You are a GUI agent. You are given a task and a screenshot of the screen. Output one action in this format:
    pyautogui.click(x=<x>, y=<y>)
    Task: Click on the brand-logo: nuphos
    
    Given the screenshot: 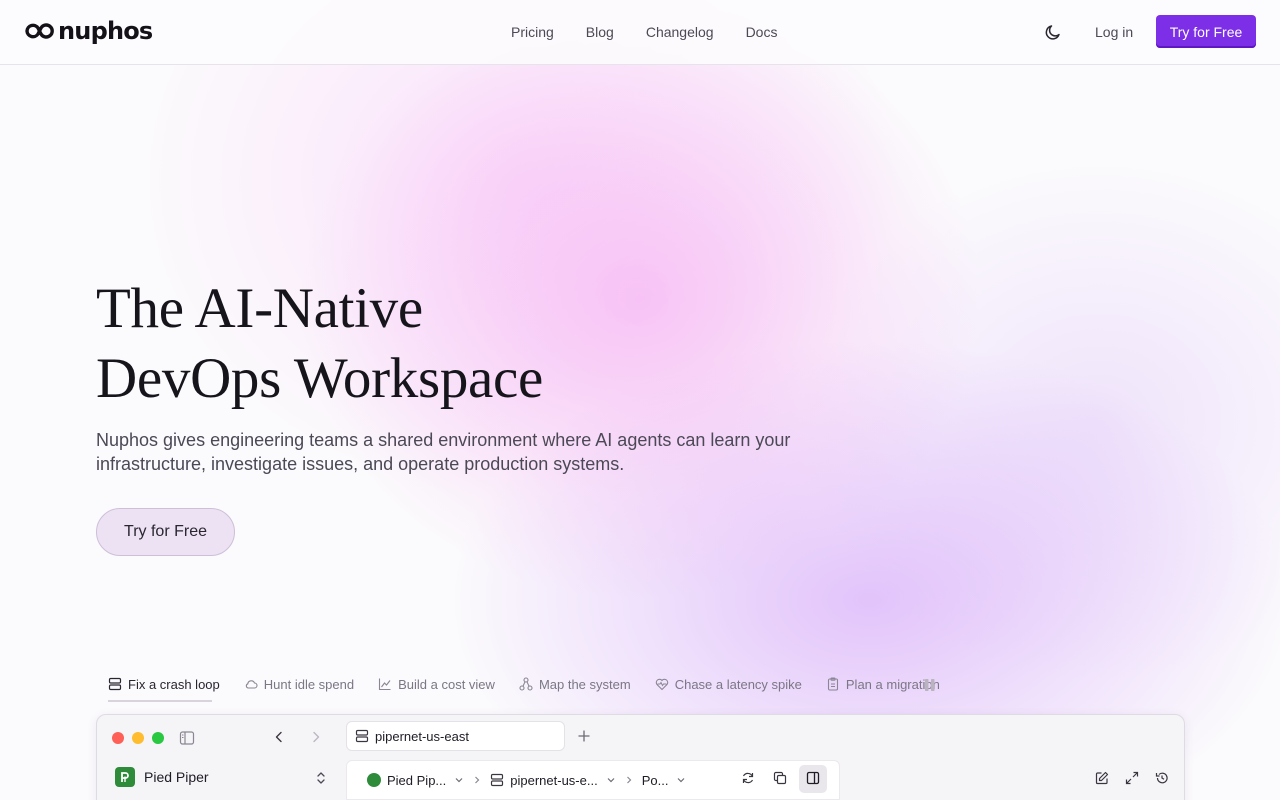 What is the action you would take?
    pyautogui.click(x=88, y=31)
    